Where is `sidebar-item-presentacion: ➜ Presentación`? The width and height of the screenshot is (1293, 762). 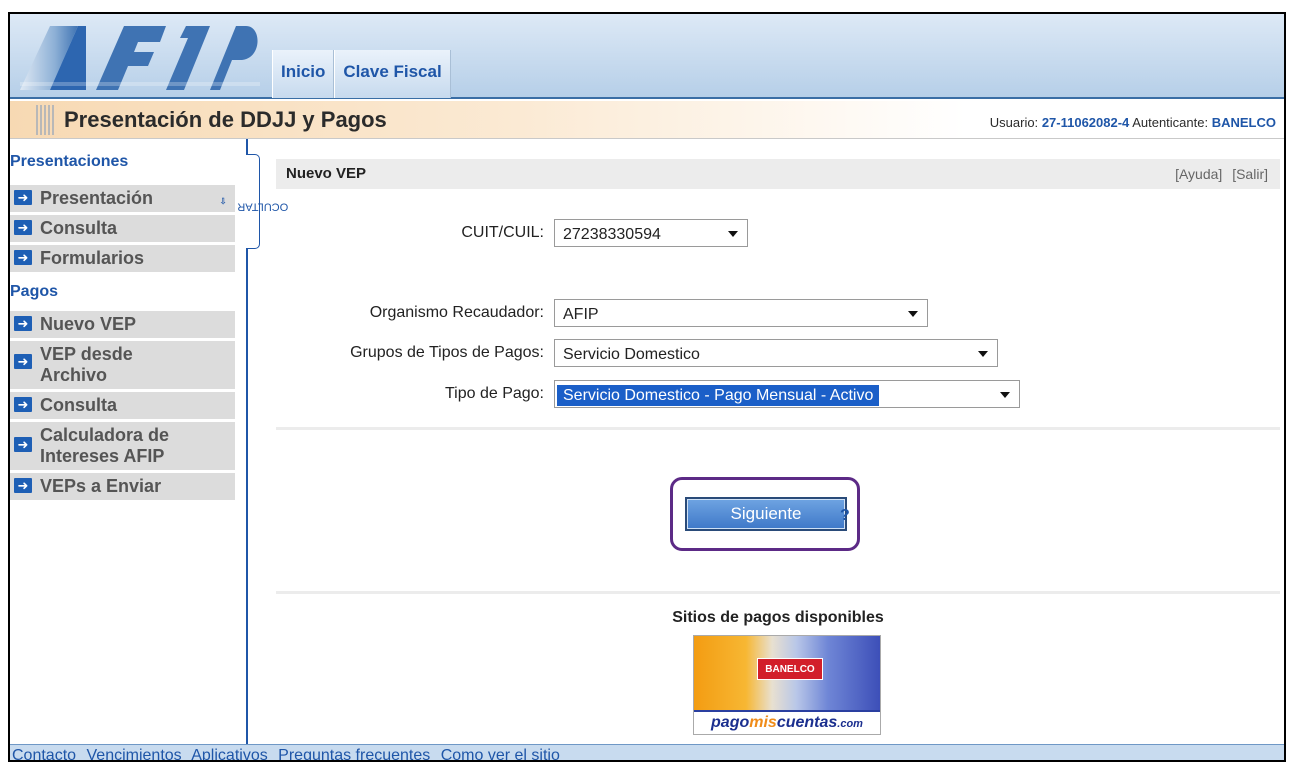 sidebar-item-presentacion: ➜ Presentación is located at coordinates (122, 198).